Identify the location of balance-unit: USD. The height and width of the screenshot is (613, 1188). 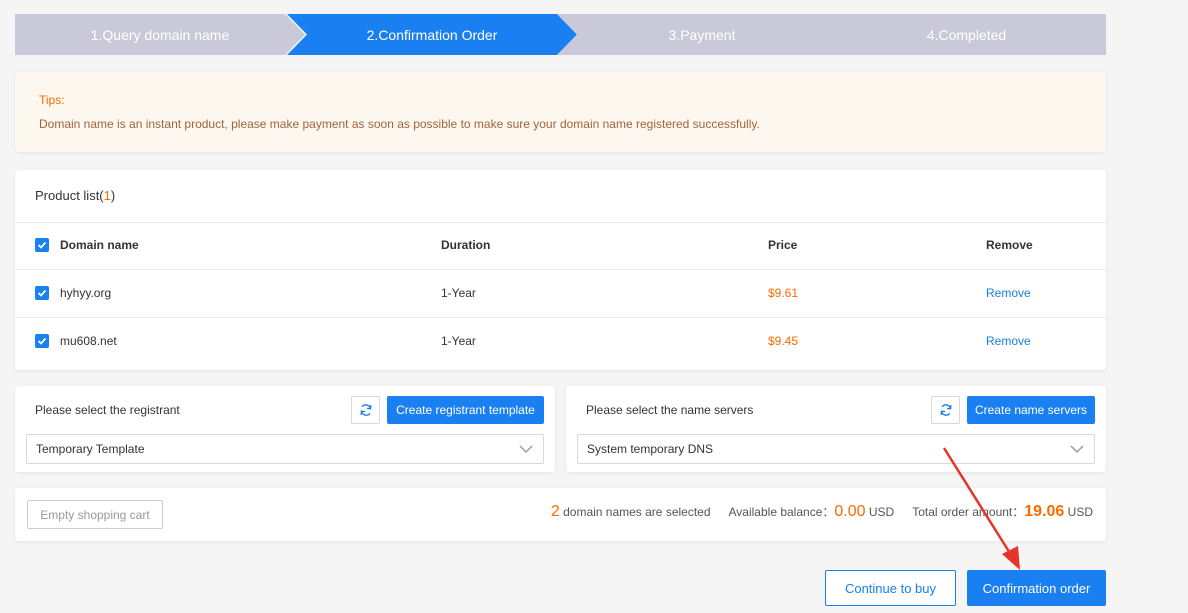
(881, 512).